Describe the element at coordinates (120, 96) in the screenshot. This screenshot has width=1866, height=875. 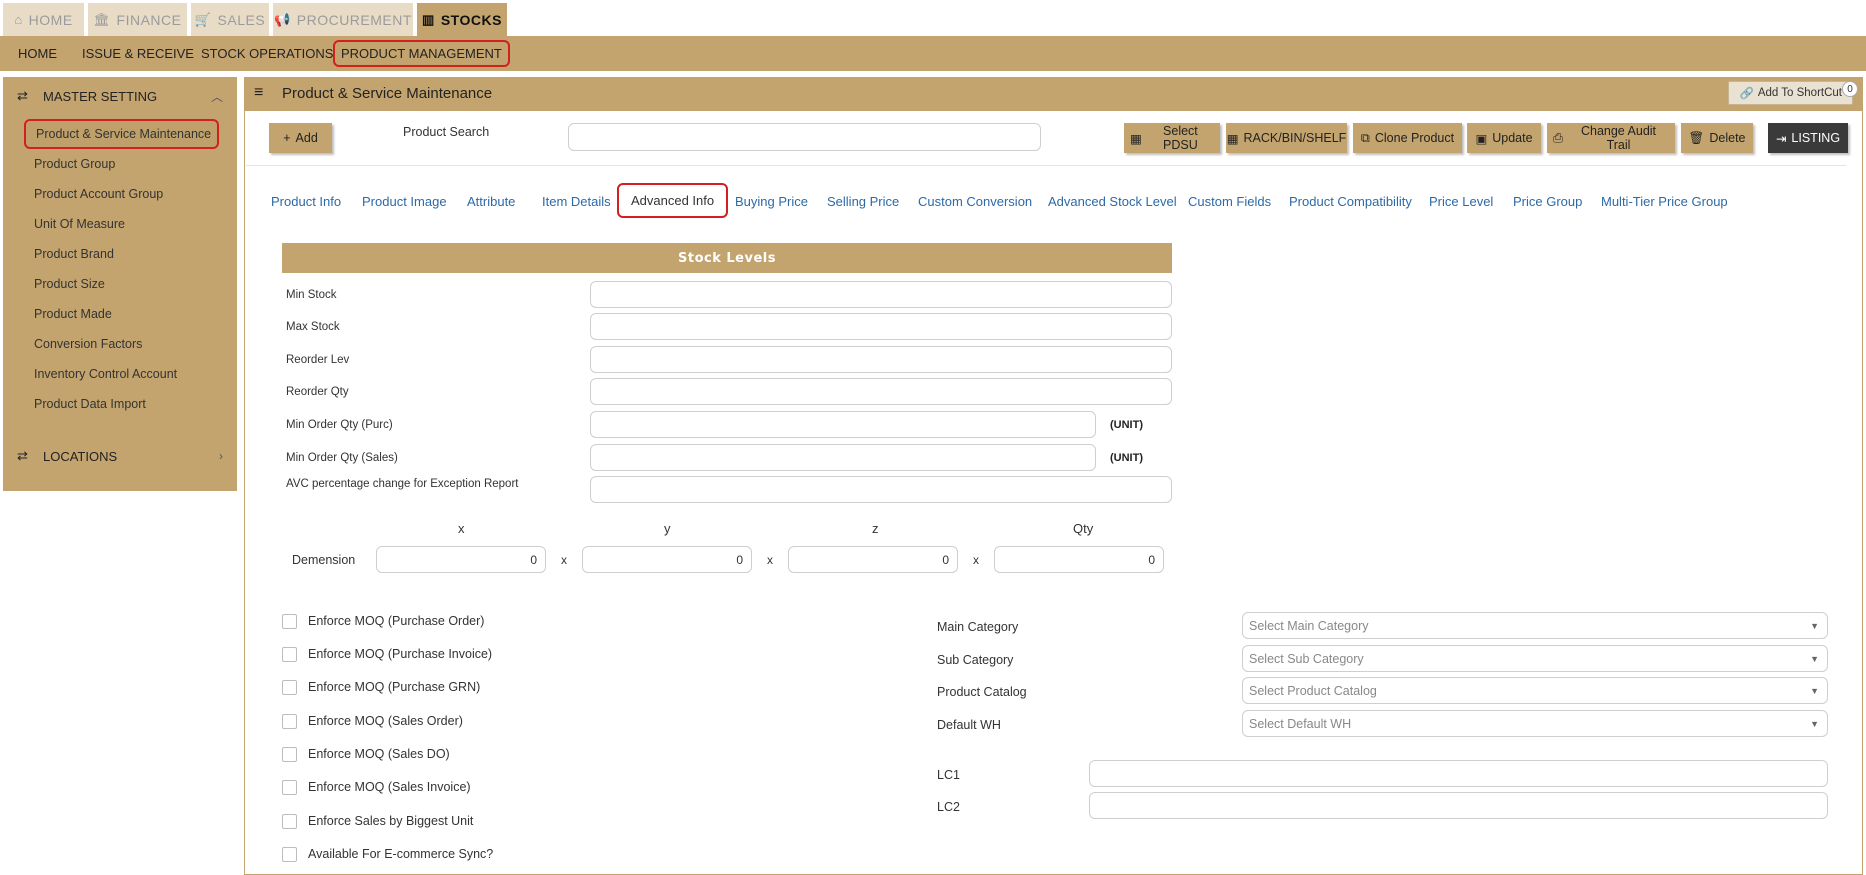
I see `sidebar-master-setting: ⇄ MASTER SETTING ︿` at that location.